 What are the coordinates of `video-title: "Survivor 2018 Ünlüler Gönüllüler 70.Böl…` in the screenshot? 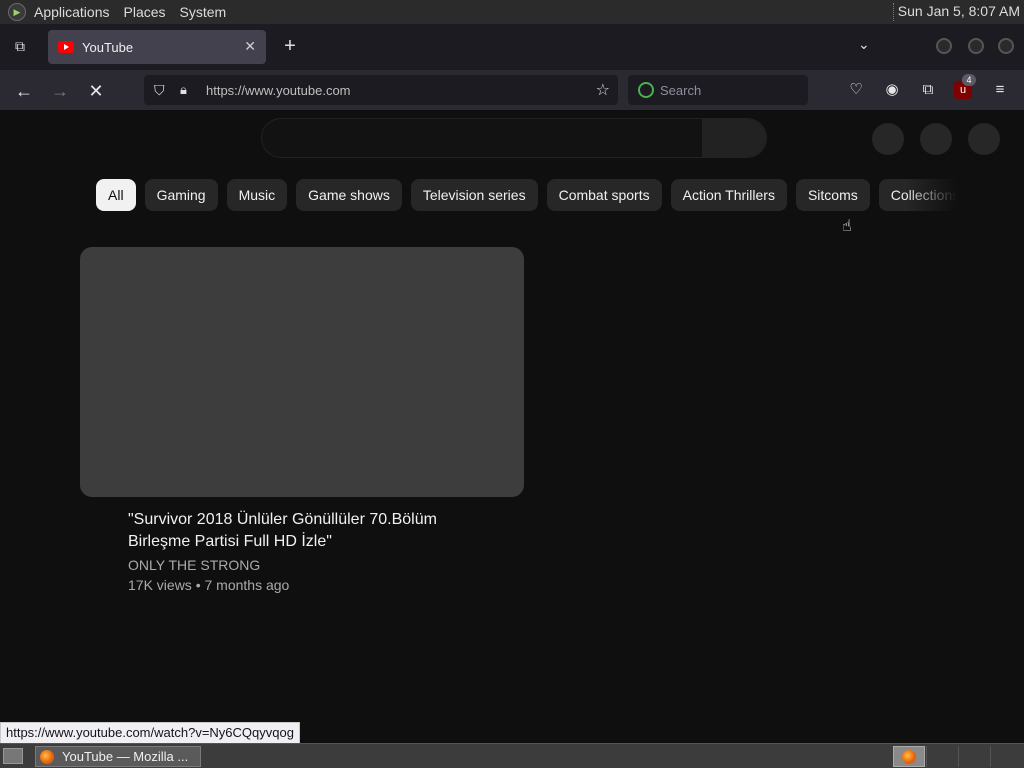 It's located at (308, 531).